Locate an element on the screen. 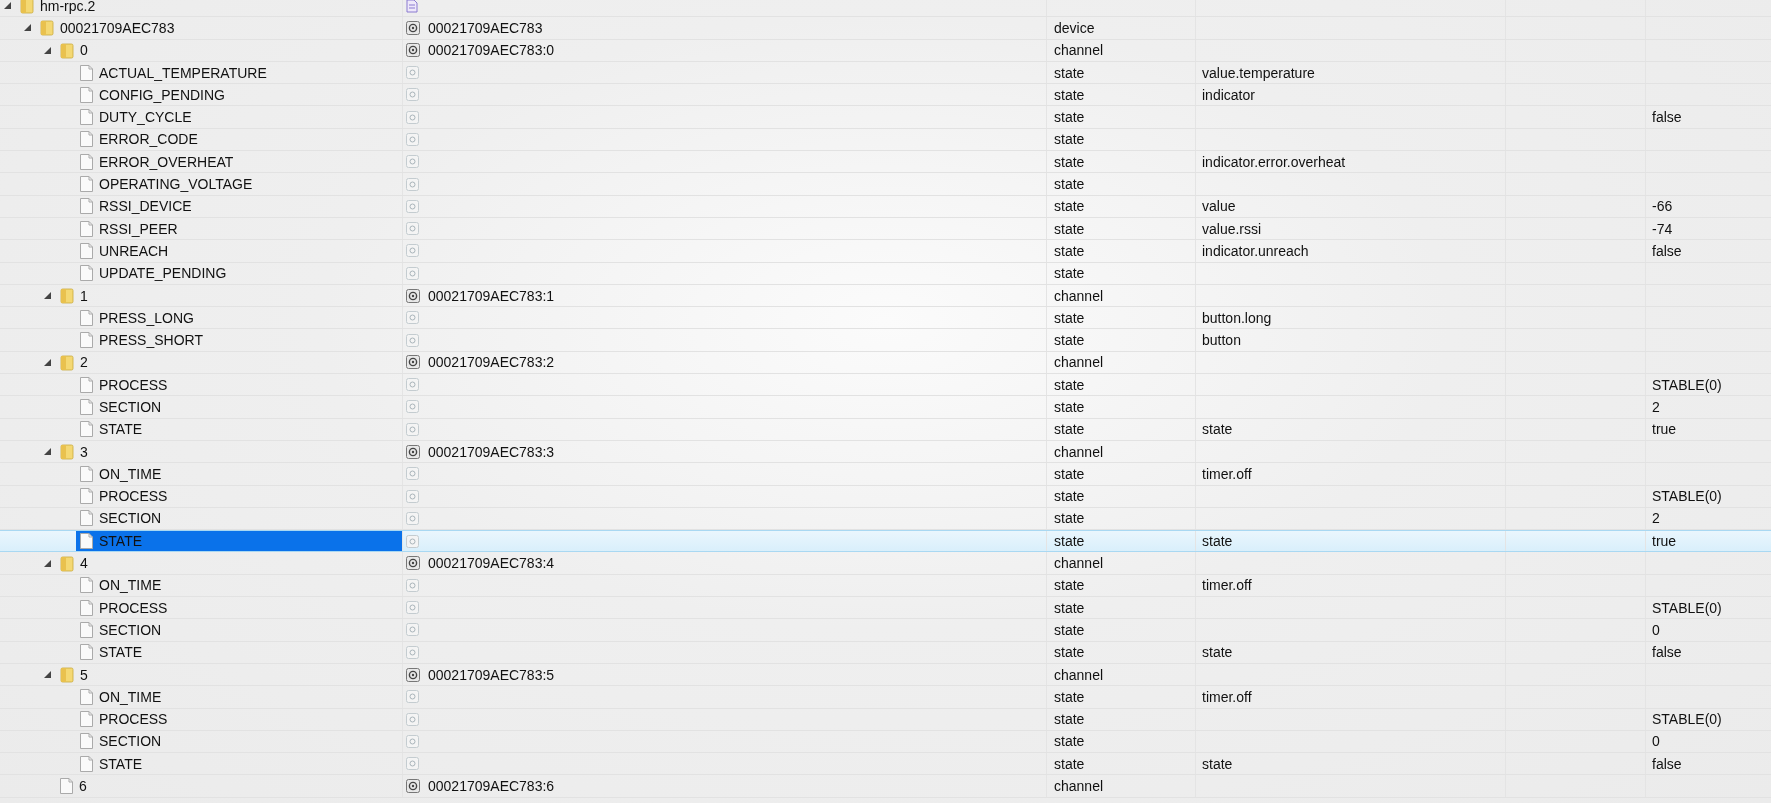  tree-row: ACTUAL_TEMPERATURE state value.temperature is located at coordinates (885, 73).